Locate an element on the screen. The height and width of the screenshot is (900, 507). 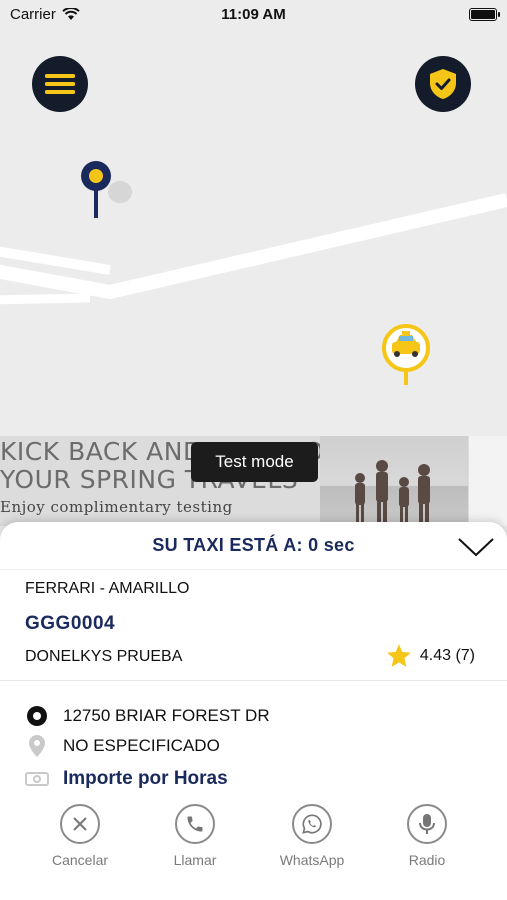
whatsapp-icon is located at coordinates (312, 824).